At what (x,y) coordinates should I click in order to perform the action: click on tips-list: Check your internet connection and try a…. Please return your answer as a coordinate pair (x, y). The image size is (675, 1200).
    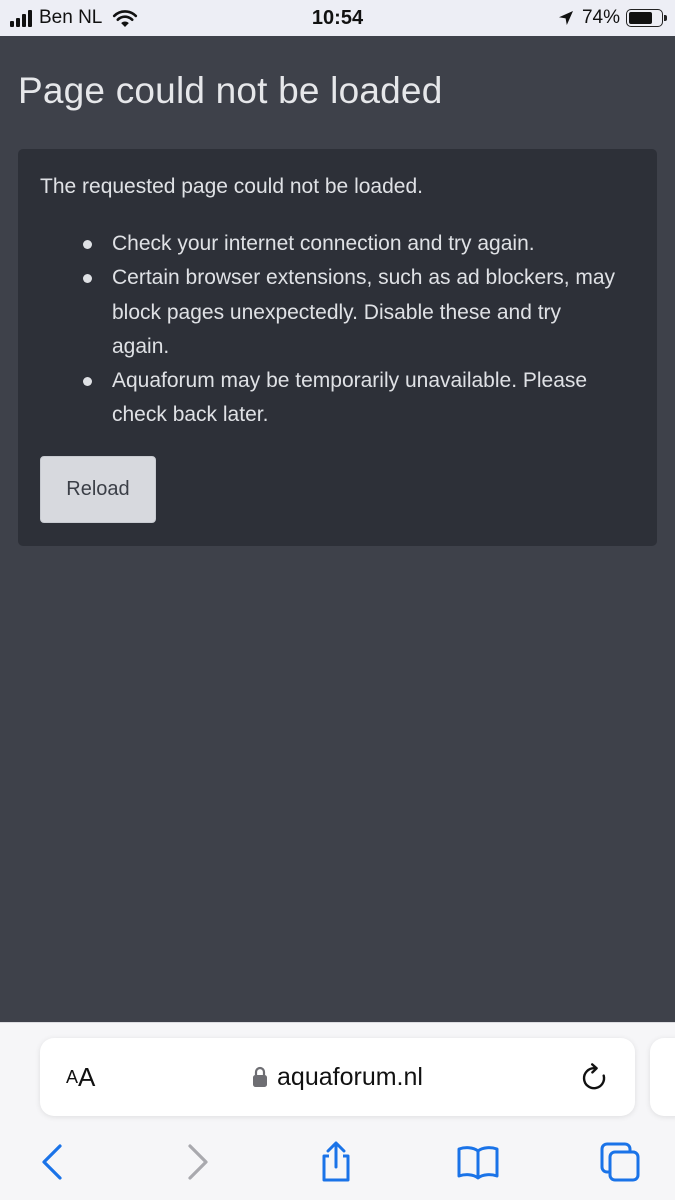
    Looking at the image, I should click on (350, 330).